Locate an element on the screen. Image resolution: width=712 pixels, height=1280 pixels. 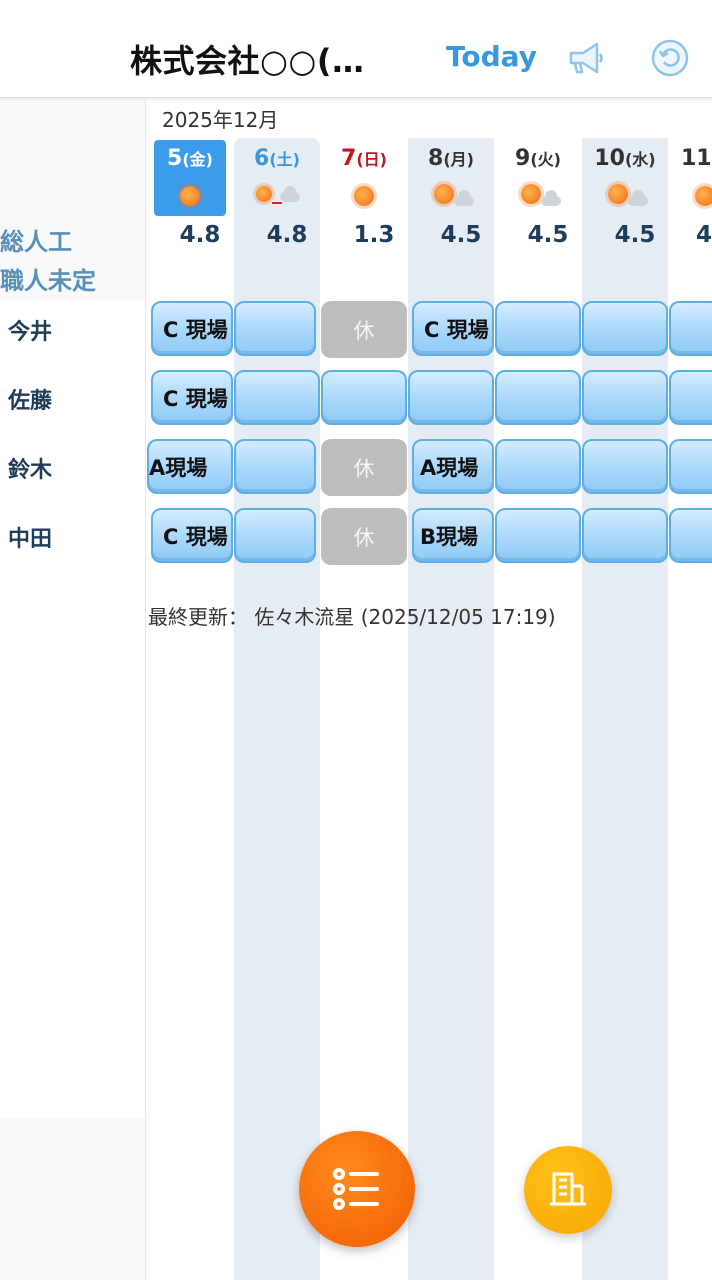
month-label: 2025年12月 is located at coordinates (220, 120).